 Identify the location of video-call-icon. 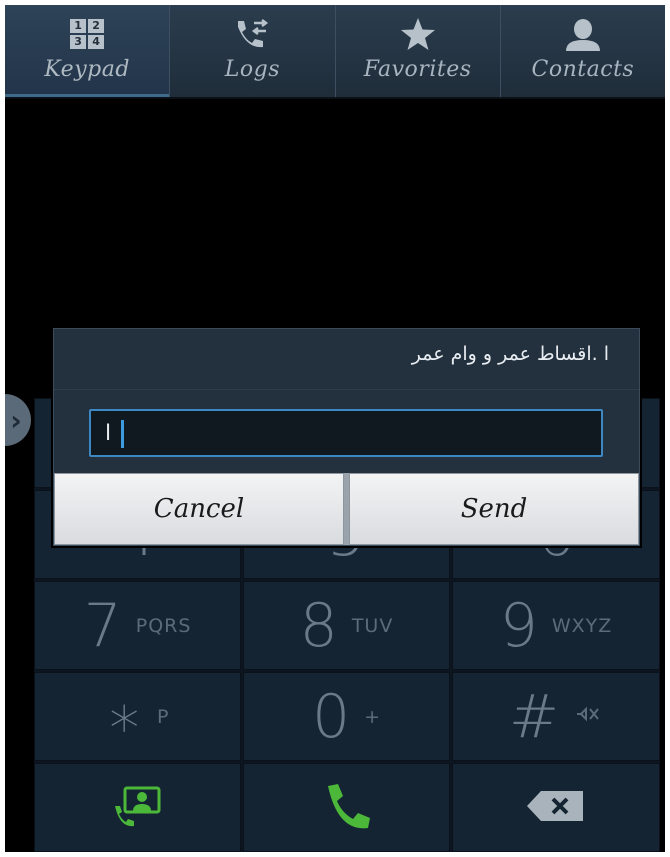
(138, 808).